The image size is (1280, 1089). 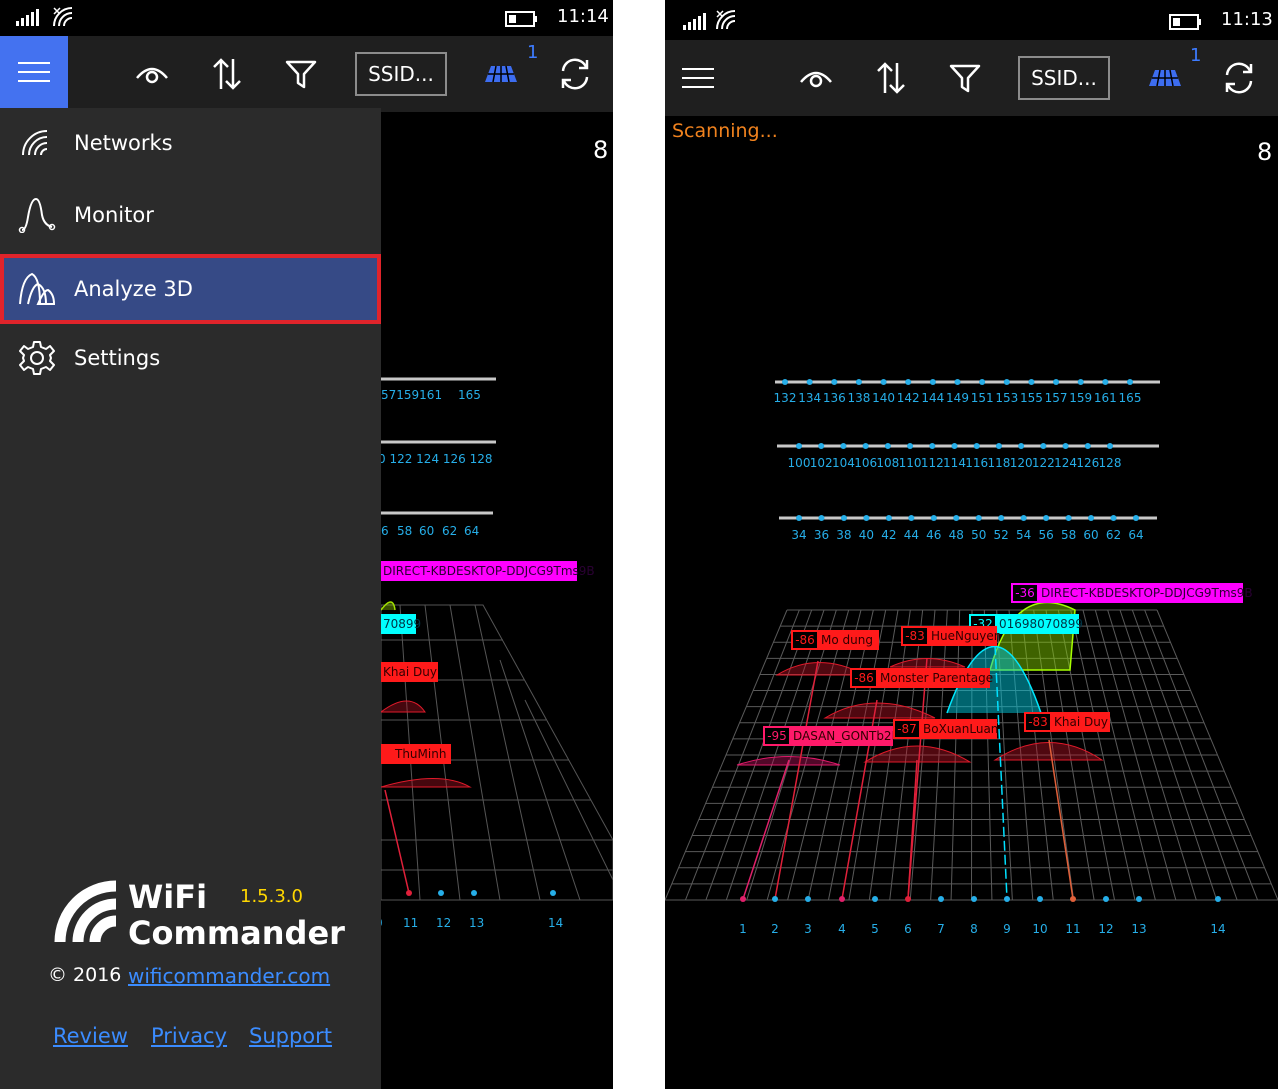 I want to click on channel-label: 48, so click(x=956, y=535).